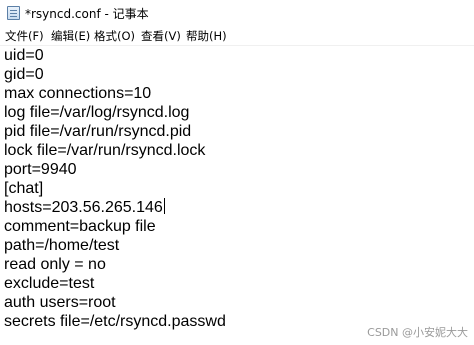 The width and height of the screenshot is (474, 345). Describe the element at coordinates (49, 283) in the screenshot. I see `editor-line: exclude=test` at that location.